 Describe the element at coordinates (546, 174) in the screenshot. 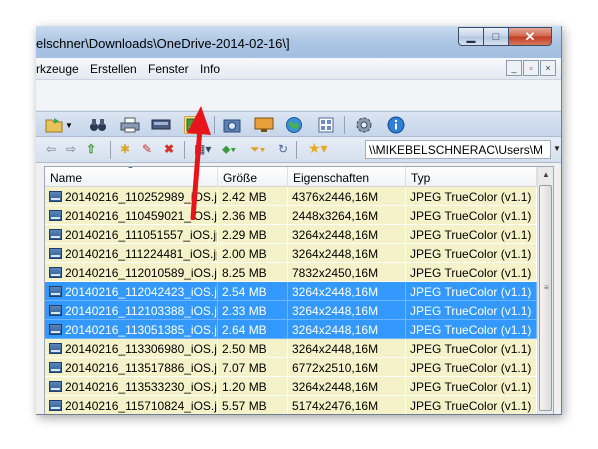

I see `scroll-up-icon: ▲` at that location.